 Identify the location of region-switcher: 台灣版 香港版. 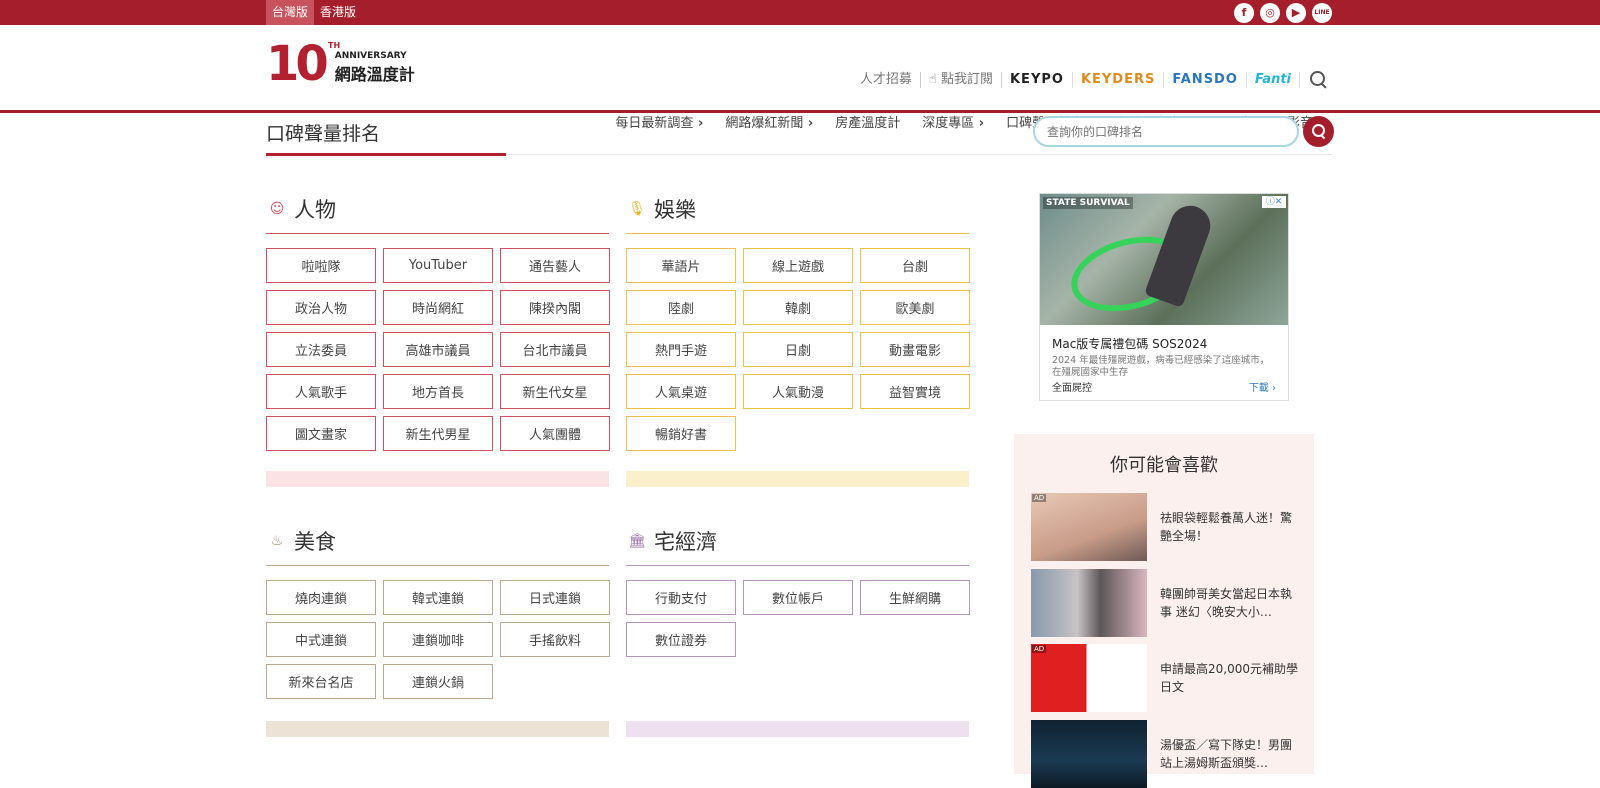
(314, 12).